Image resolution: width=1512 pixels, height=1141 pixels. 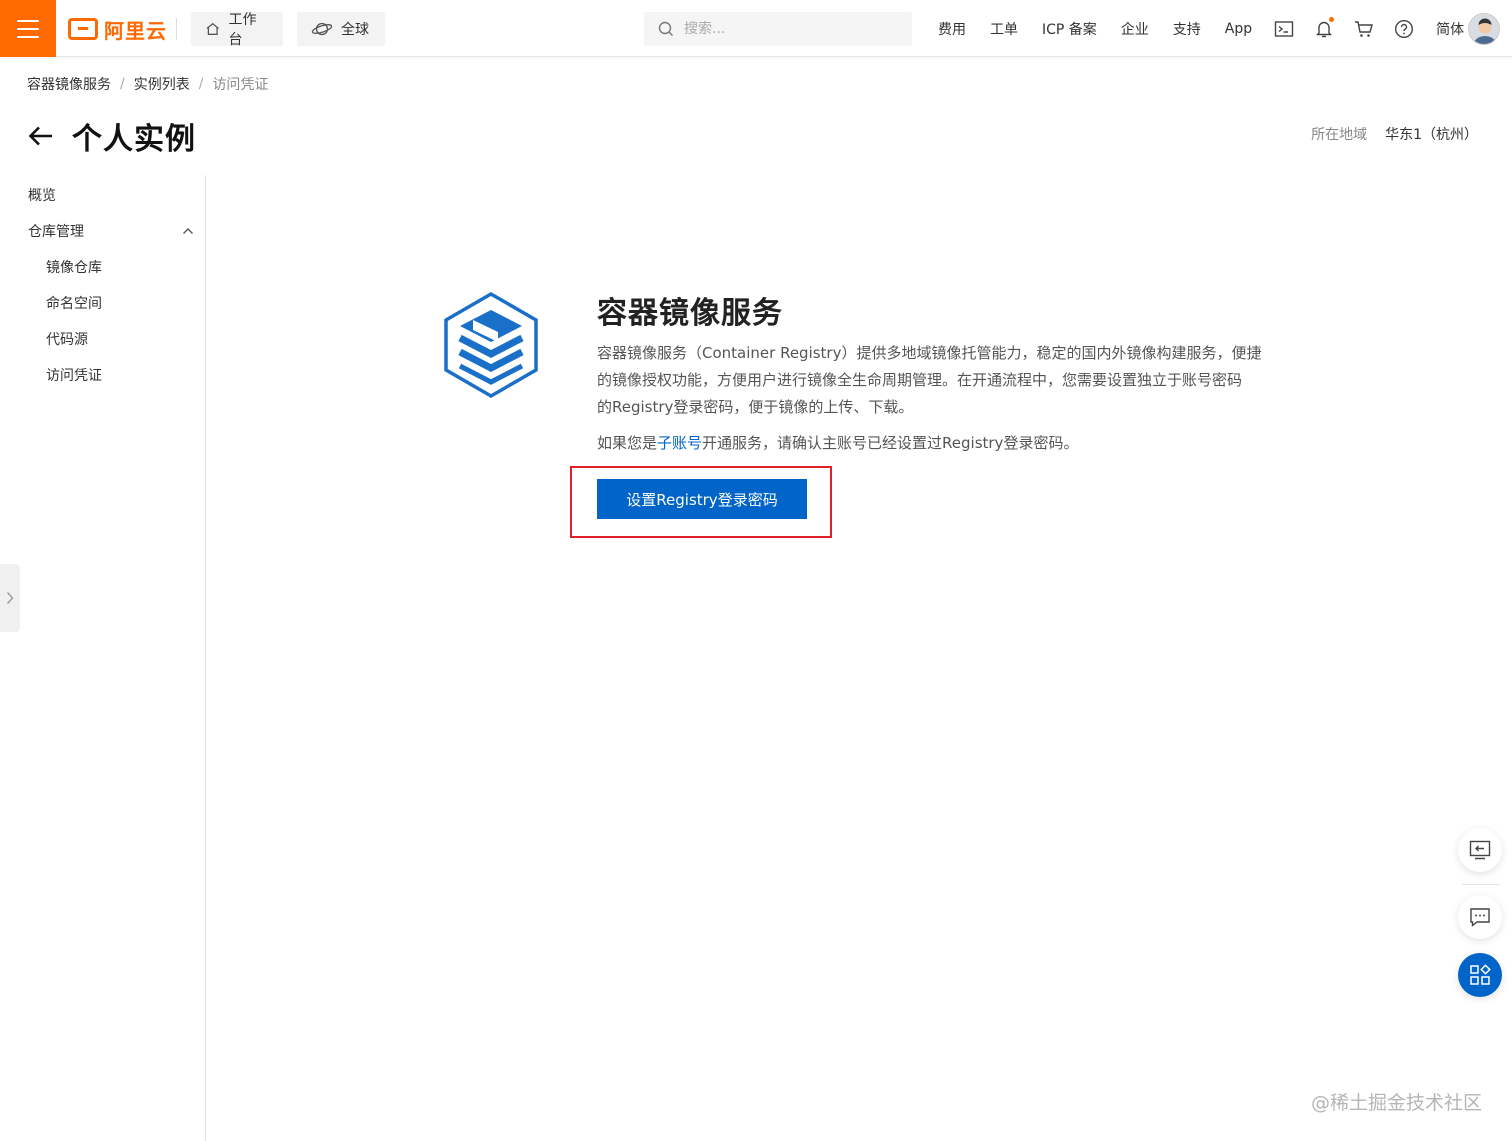 What do you see at coordinates (240, 85) in the screenshot?
I see `breadcrumb-current: 访问凭证` at bounding box center [240, 85].